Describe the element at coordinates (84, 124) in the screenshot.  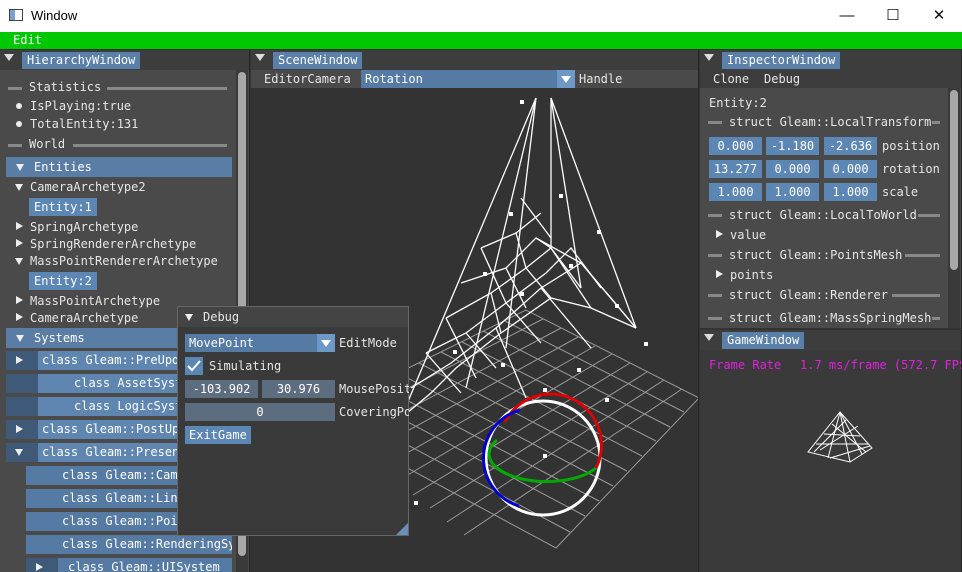
I see `total-entity-text: TotalEntity:131` at that location.